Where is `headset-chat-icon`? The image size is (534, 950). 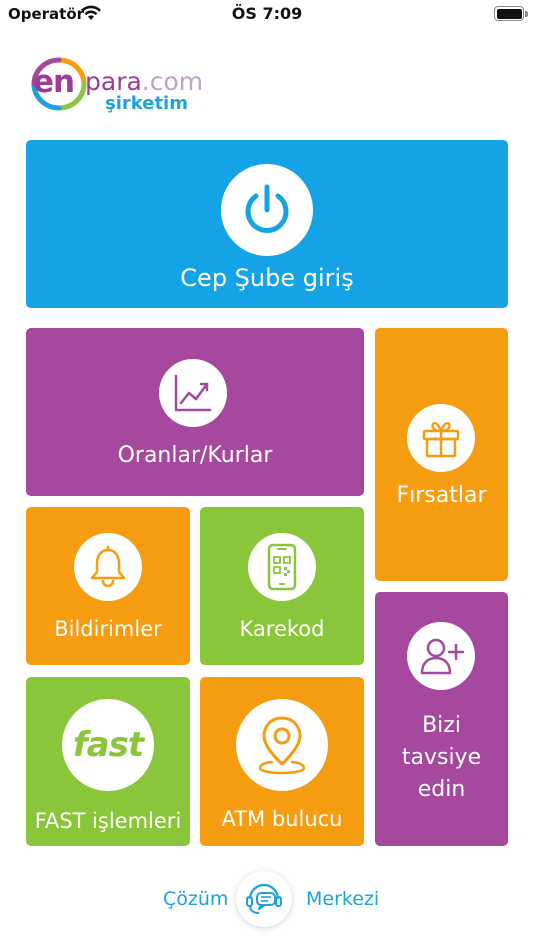
headset-chat-icon is located at coordinates (264, 898).